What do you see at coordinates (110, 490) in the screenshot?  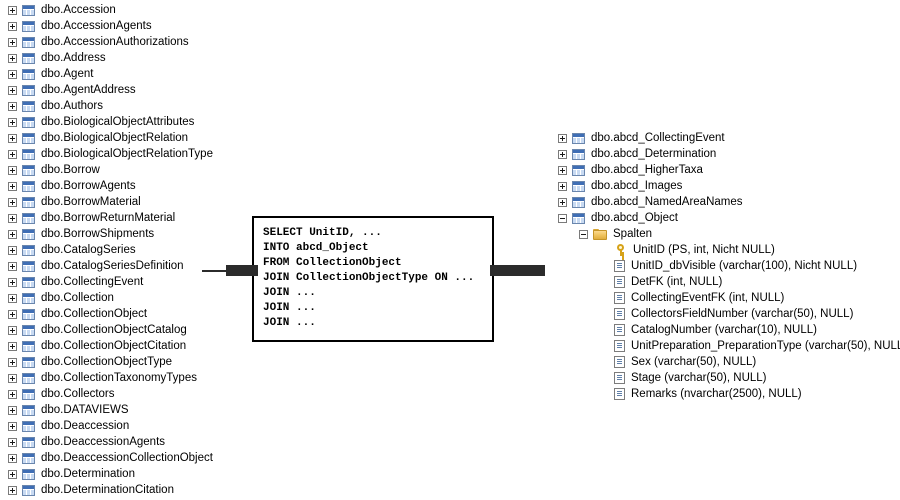 I see `tree-row: dbo.DeterminationCitation` at bounding box center [110, 490].